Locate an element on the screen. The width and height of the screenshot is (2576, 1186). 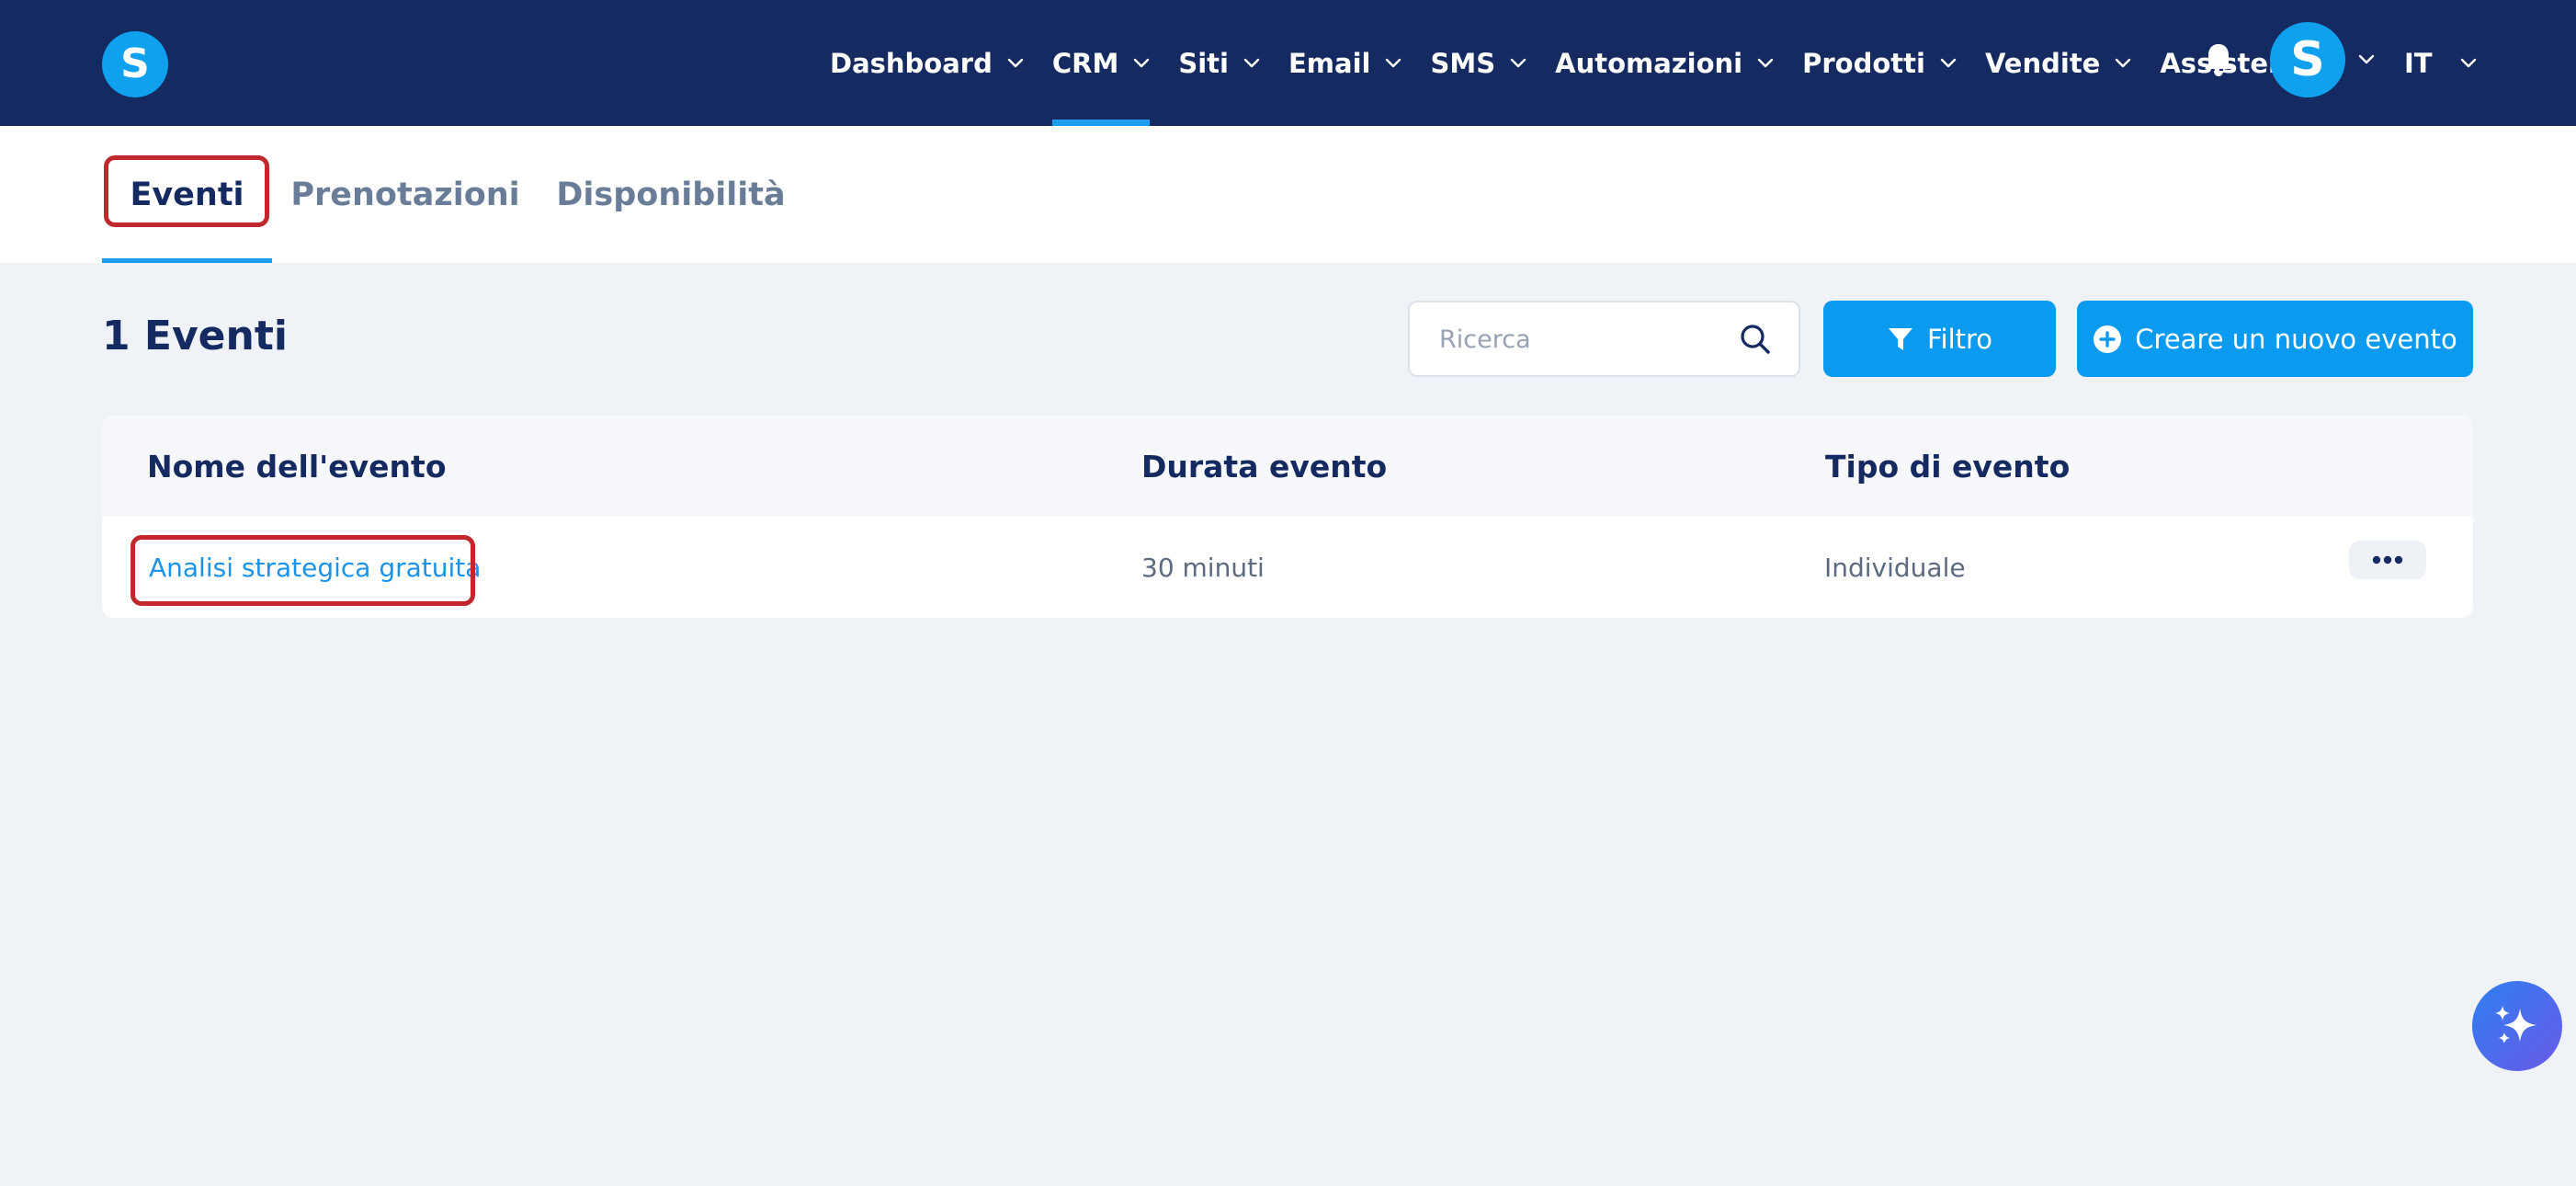
bell-icon is located at coordinates (2218, 59).